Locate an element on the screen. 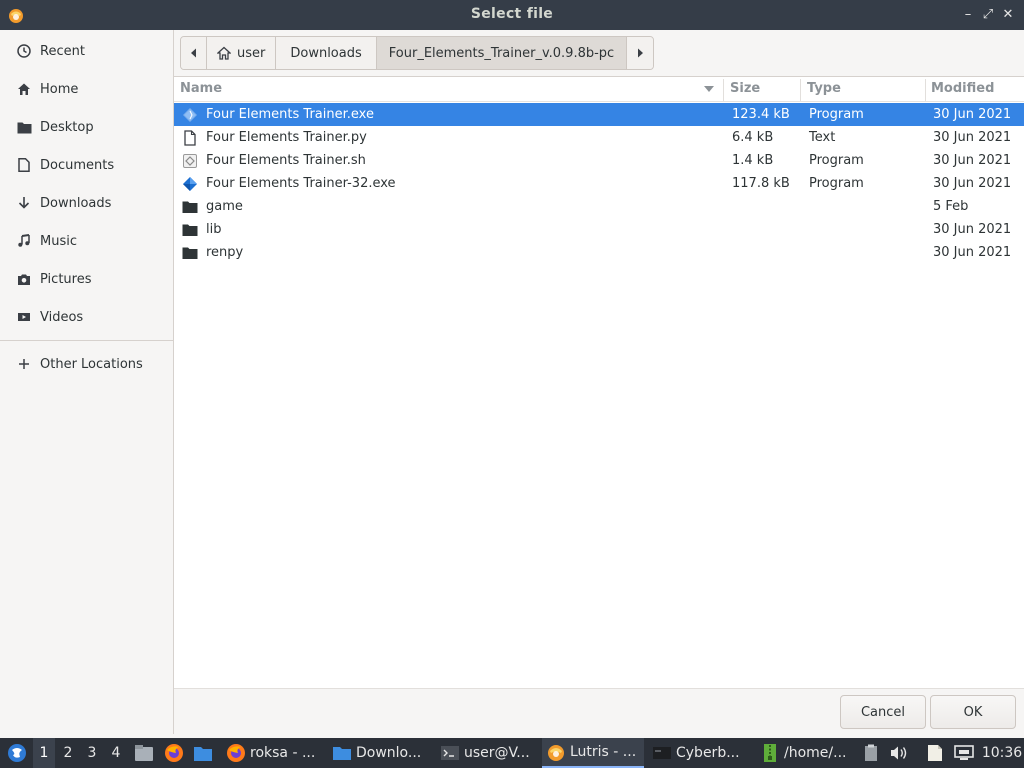 The height and width of the screenshot is (768, 1024). path-segment-label: user is located at coordinates (251, 53).